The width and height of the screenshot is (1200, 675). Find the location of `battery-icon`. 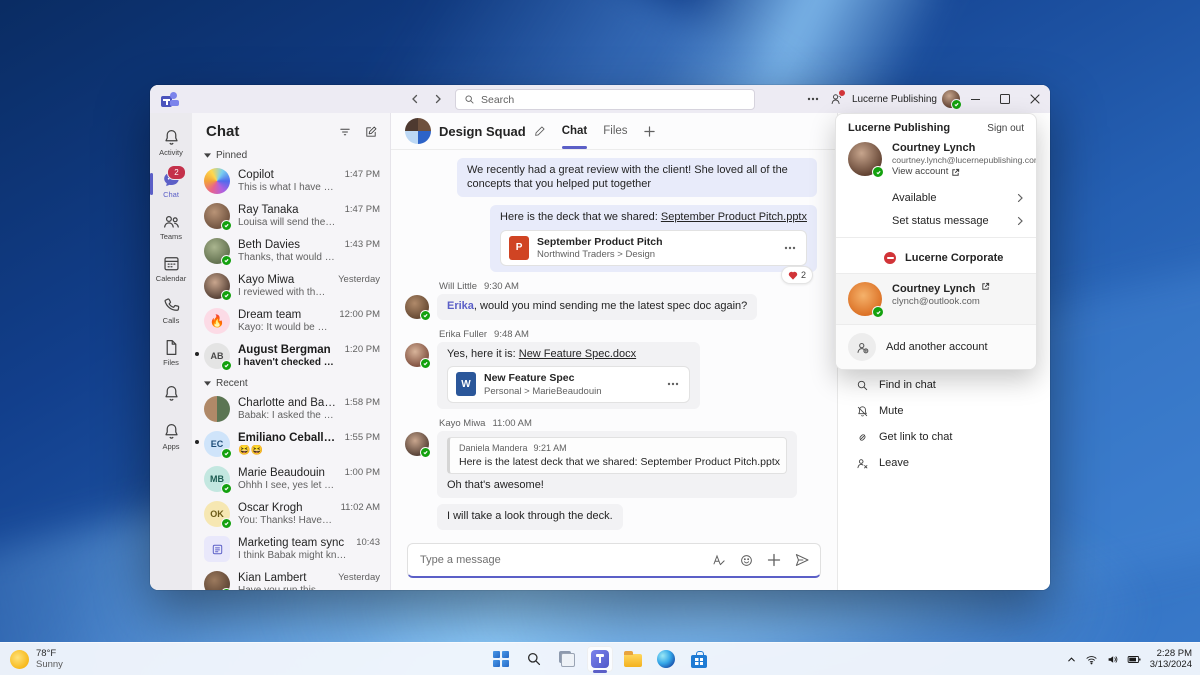

battery-icon is located at coordinates (1134, 659).